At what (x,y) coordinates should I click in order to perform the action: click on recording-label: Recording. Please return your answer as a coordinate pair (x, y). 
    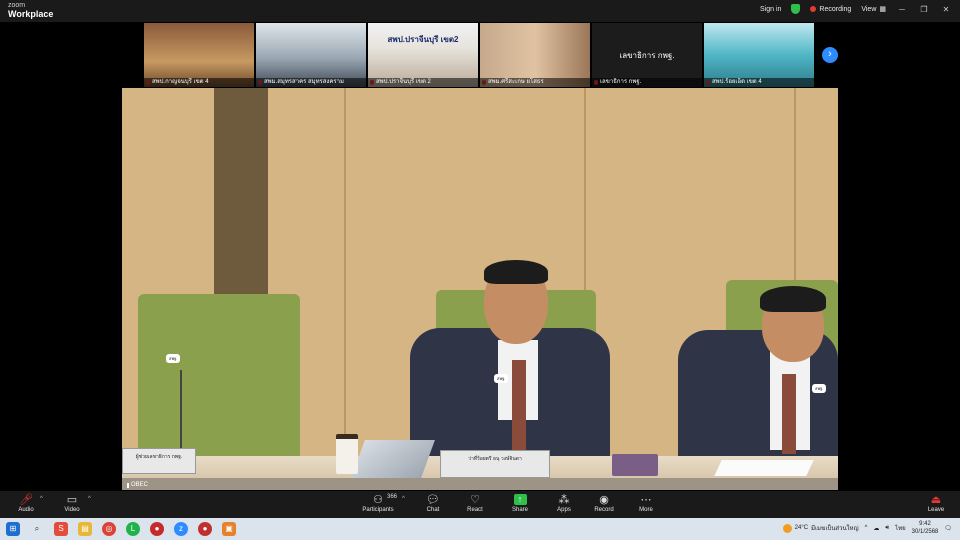
    Looking at the image, I should click on (835, 9).